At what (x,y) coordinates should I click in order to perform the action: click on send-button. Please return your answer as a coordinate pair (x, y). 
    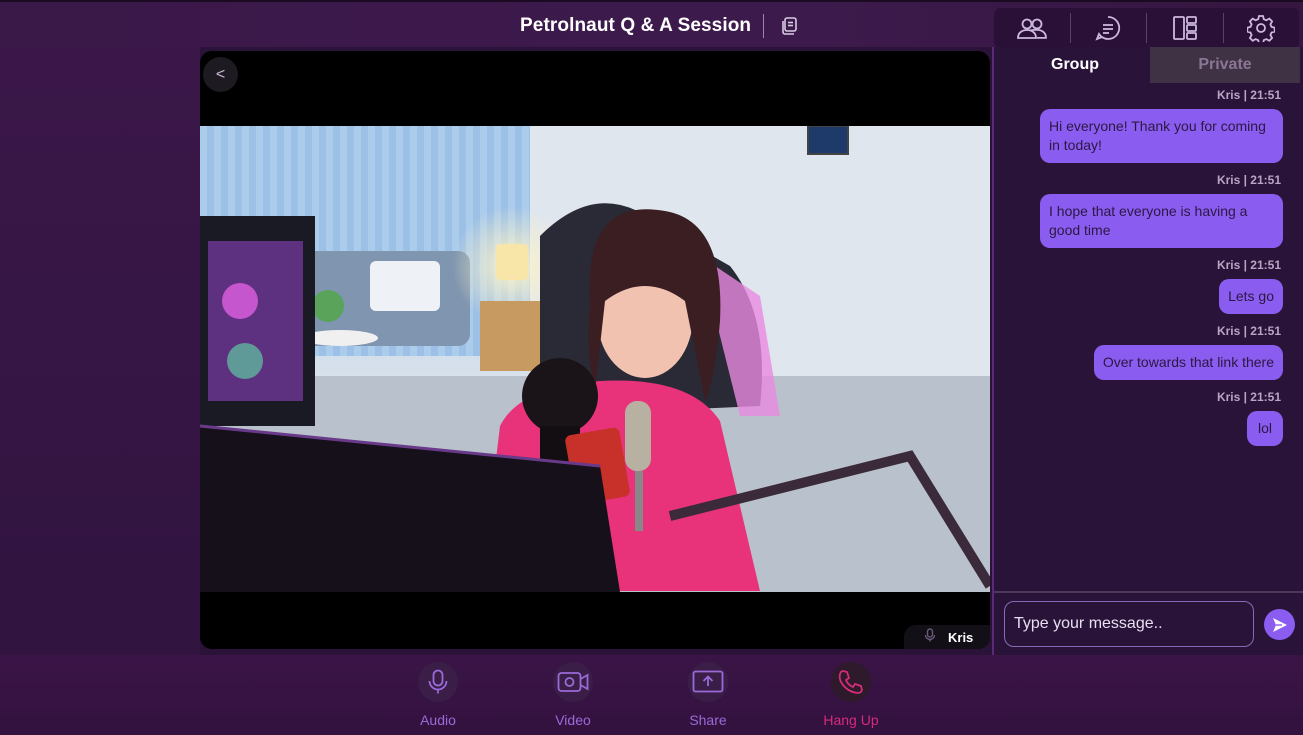
    Looking at the image, I should click on (1279, 624).